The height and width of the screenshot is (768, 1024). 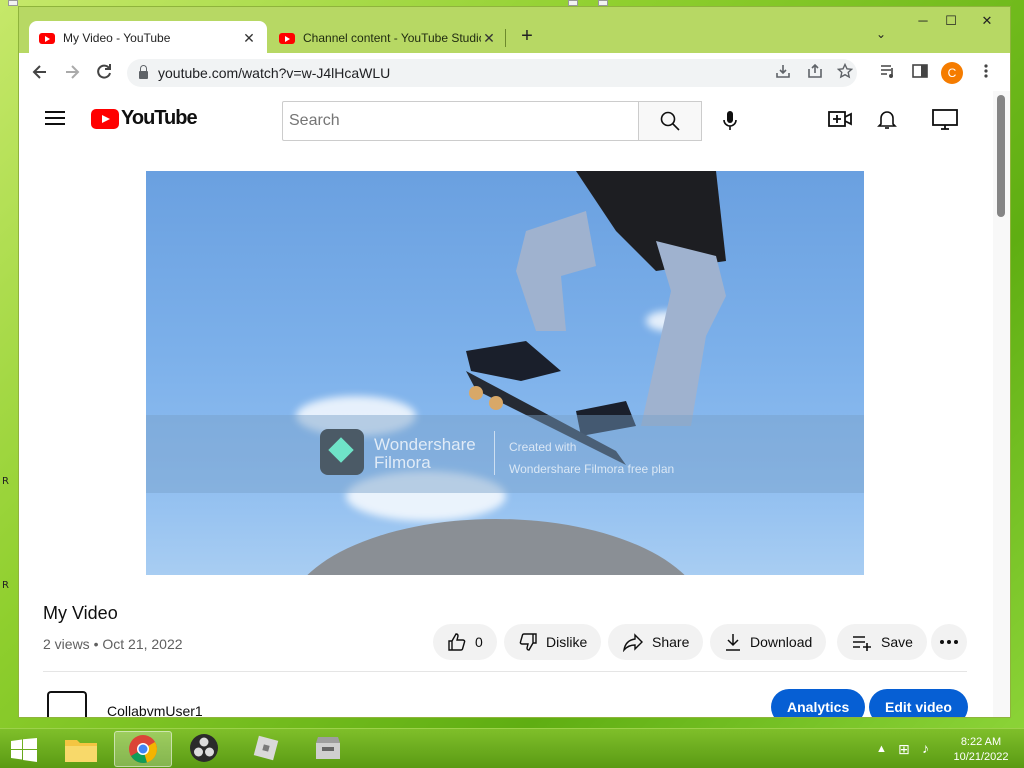 What do you see at coordinates (783, 72) in the screenshot?
I see `install-app-icon` at bounding box center [783, 72].